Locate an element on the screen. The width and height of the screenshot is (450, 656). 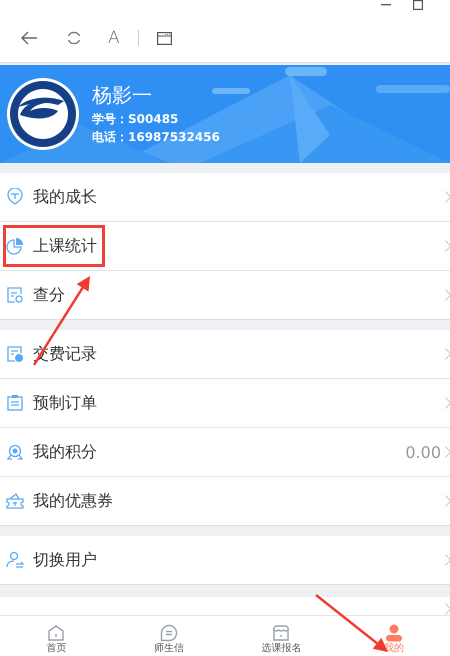
maximize-icon is located at coordinates (418, 5).